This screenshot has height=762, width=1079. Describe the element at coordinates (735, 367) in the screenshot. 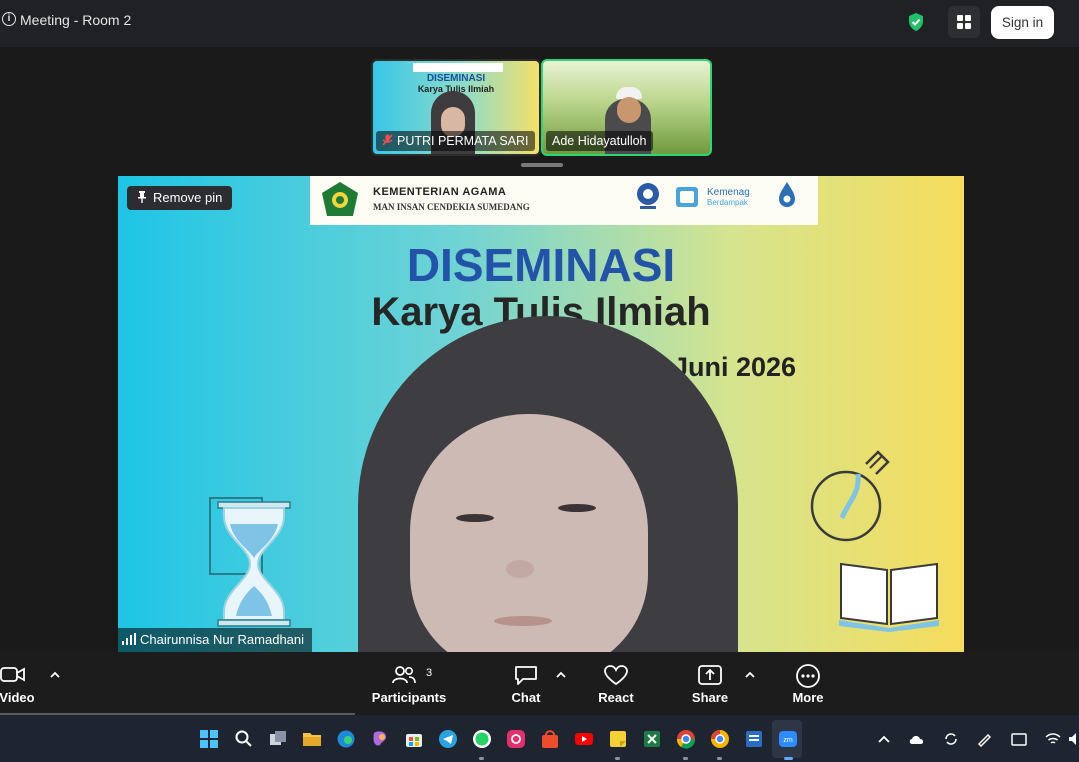

I see `slide-date: Juni 2026` at that location.